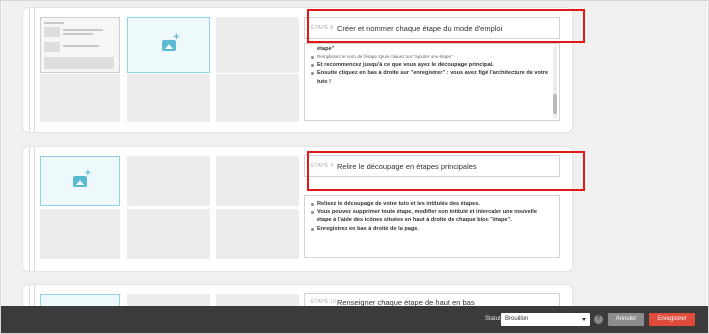 Image resolution: width=709 pixels, height=334 pixels. Describe the element at coordinates (598, 319) in the screenshot. I see `help-icon: ?` at that location.